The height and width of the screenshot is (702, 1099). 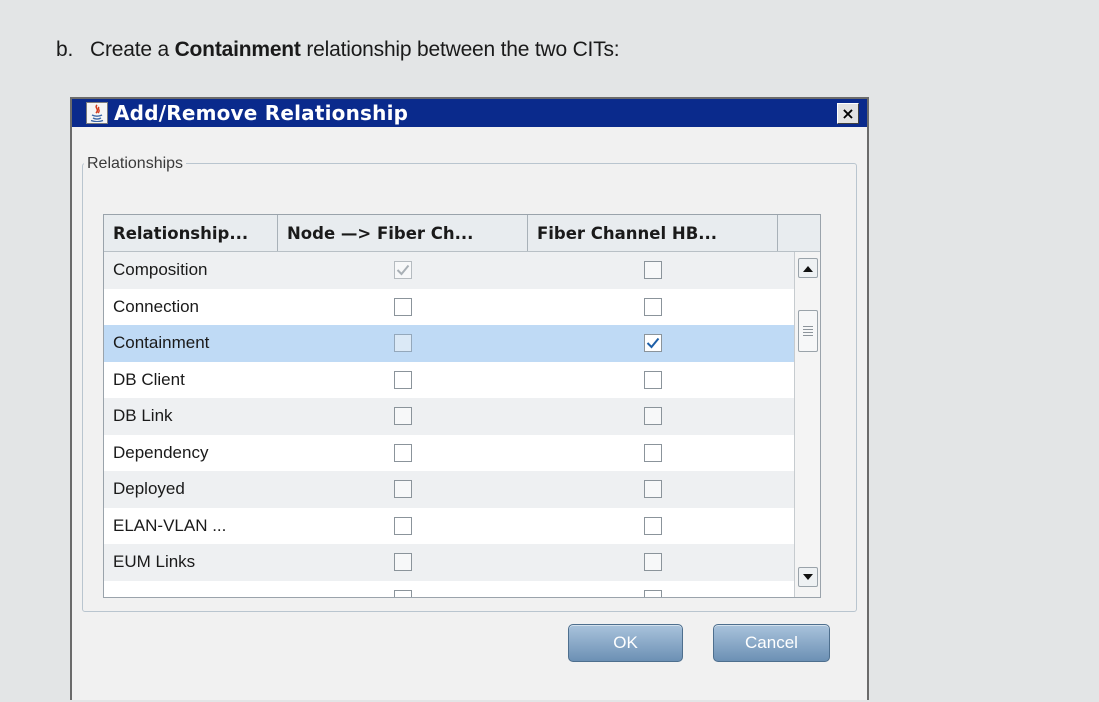 What do you see at coordinates (808, 331) in the screenshot?
I see `scroll-thumb` at bounding box center [808, 331].